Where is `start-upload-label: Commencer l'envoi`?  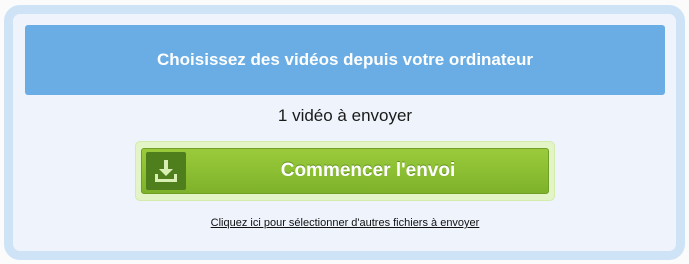
start-upload-label: Commencer l'envoi is located at coordinates (368, 170).